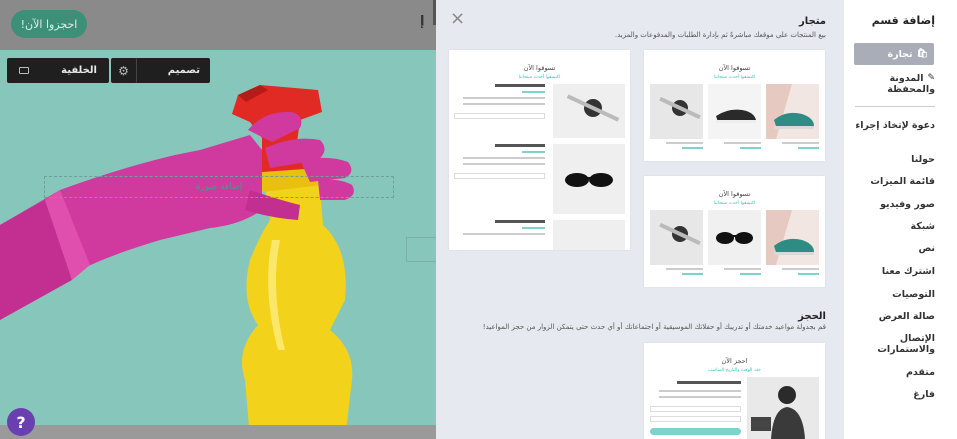 The height and width of the screenshot is (439, 957). Describe the element at coordinates (695, 408) in the screenshot. I see `booking-form-preview` at that location.